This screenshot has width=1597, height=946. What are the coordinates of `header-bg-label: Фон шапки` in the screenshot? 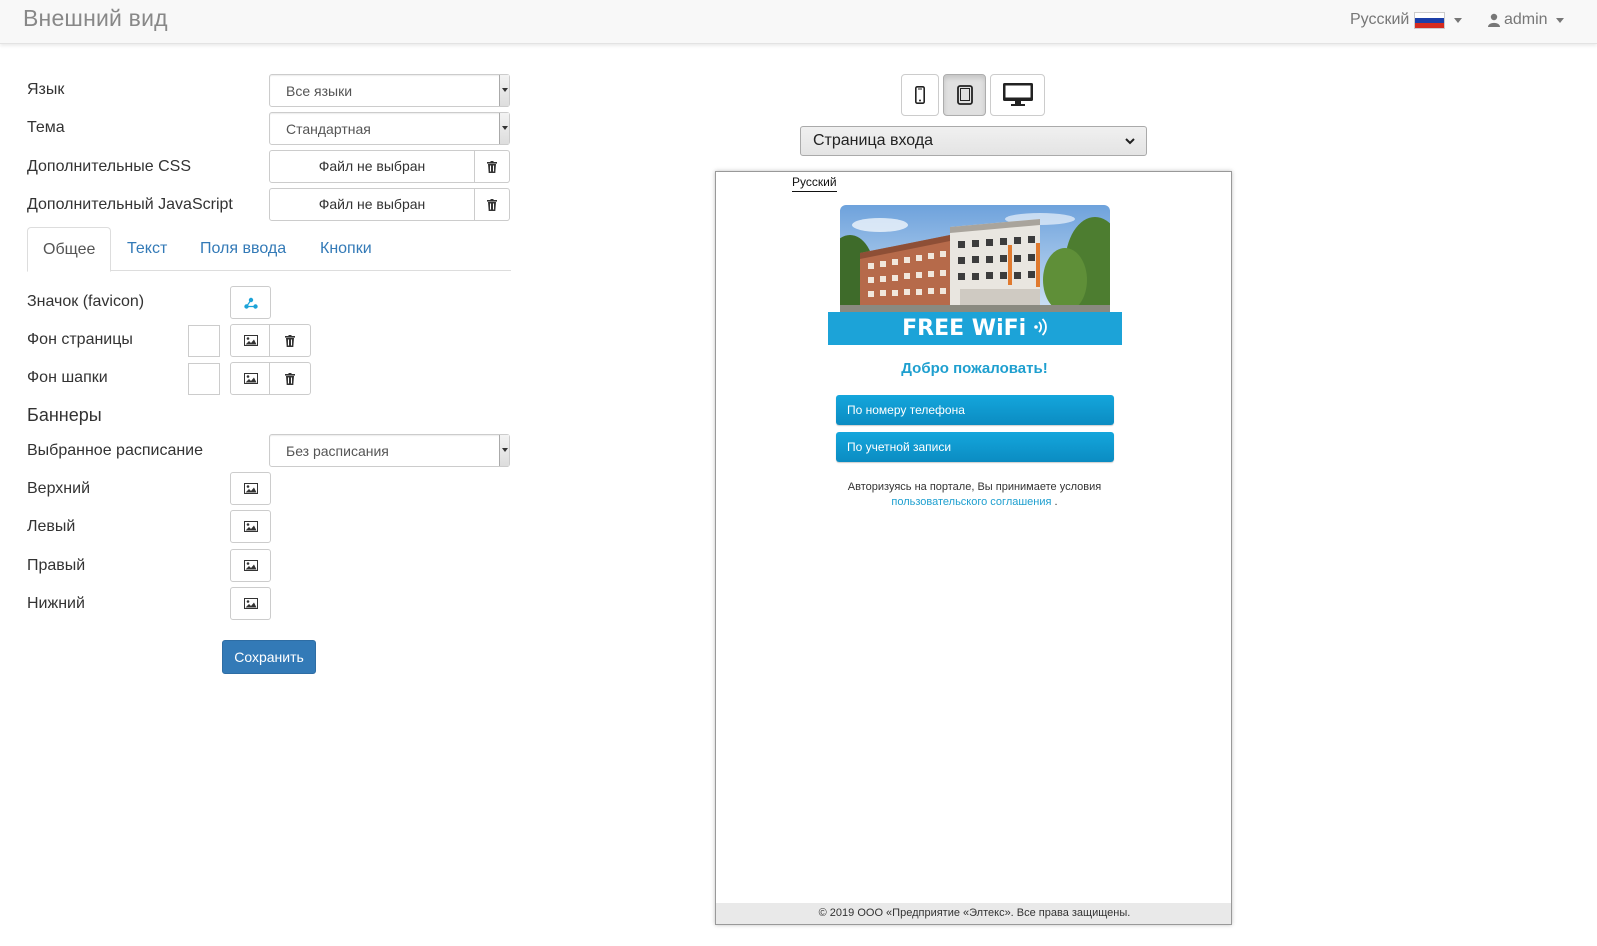 It's located at (67, 377).